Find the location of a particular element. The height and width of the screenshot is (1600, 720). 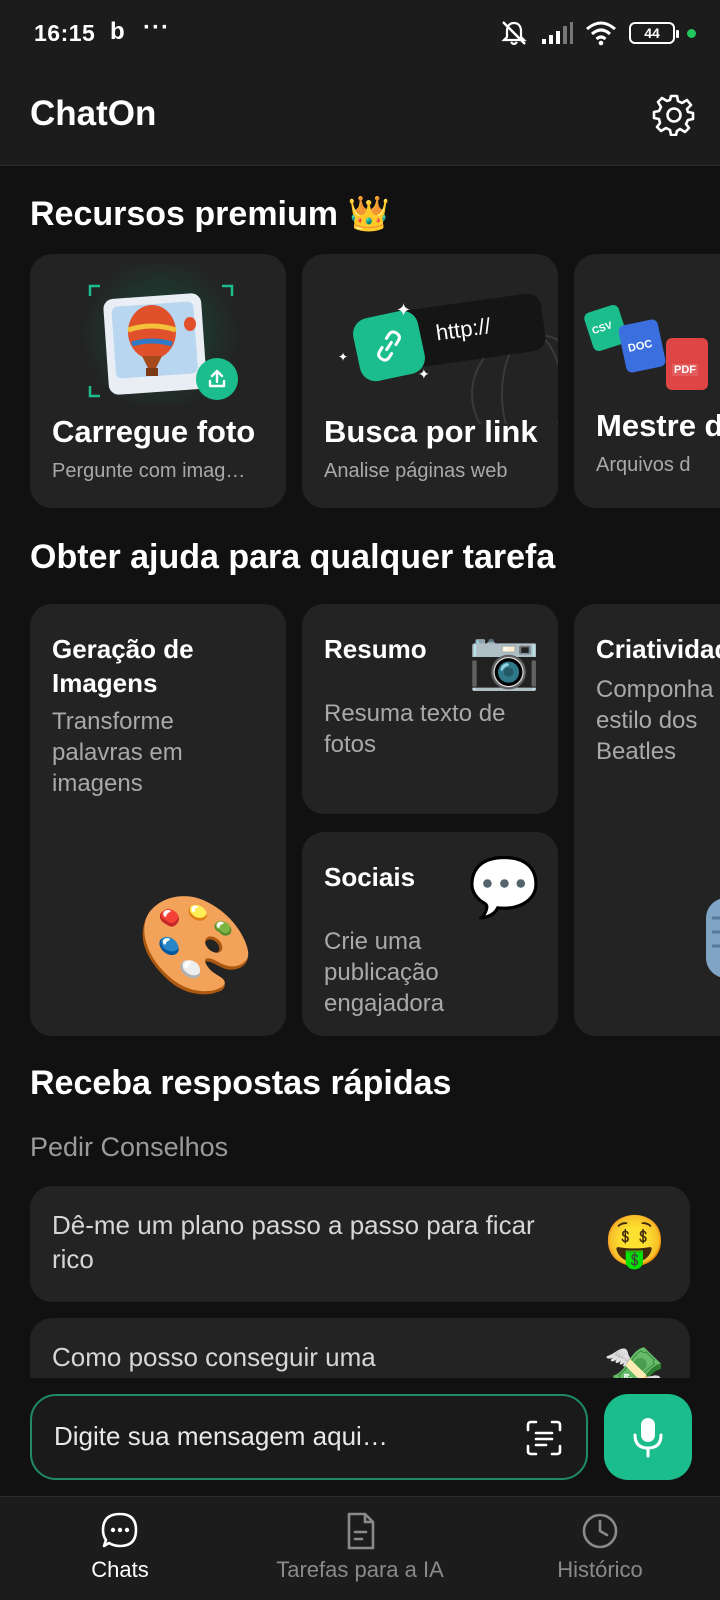

more-notifications-icon: ··· is located at coordinates (156, 27).